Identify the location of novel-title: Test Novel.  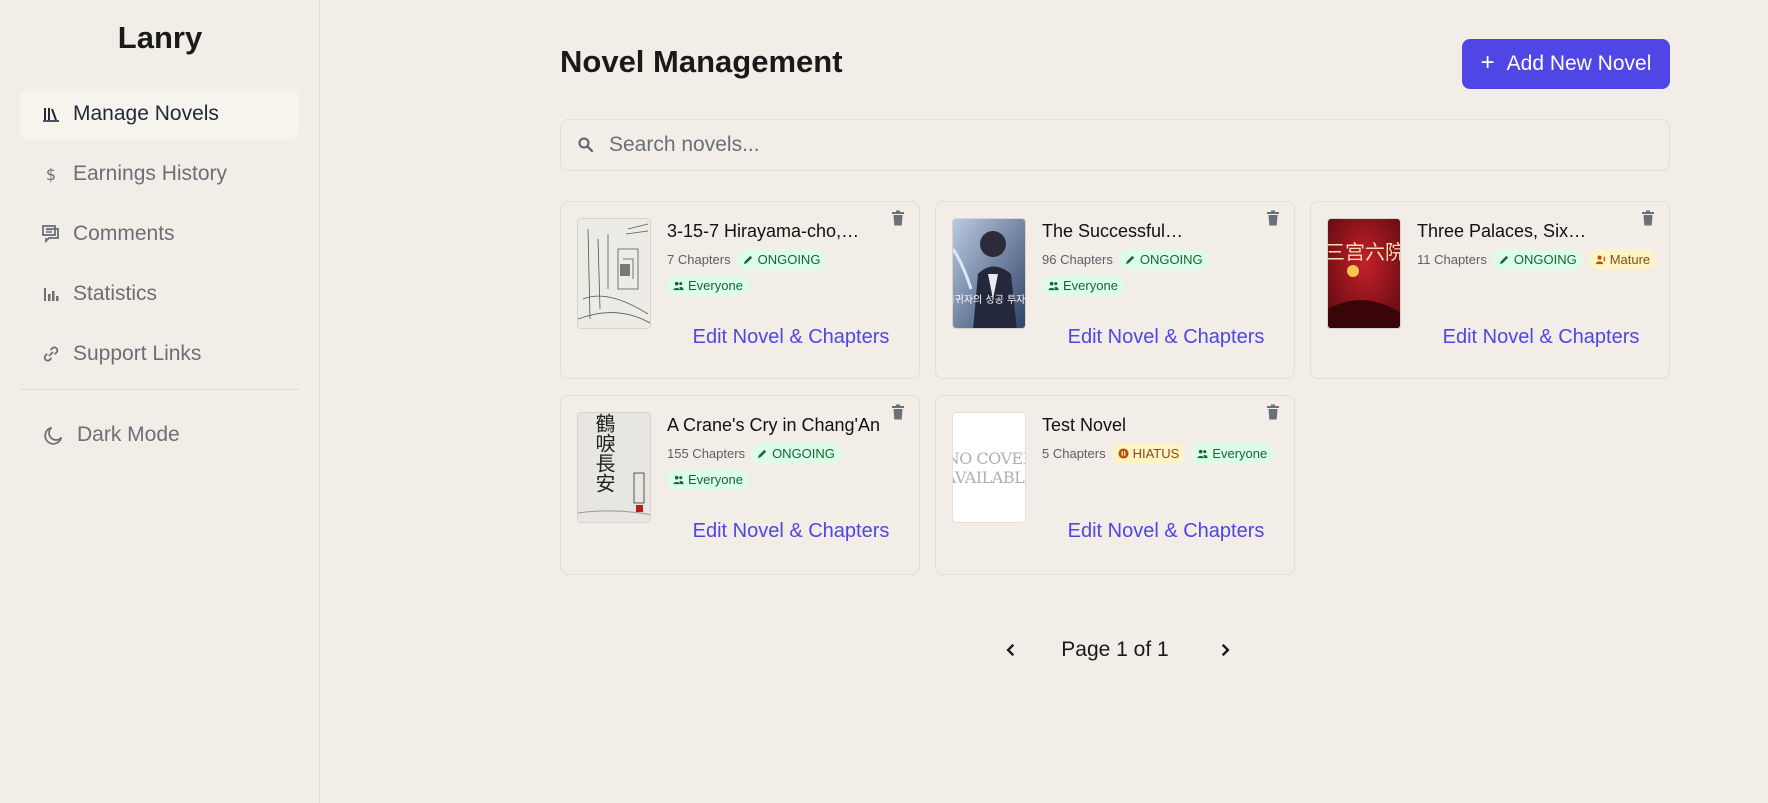
(1084, 425).